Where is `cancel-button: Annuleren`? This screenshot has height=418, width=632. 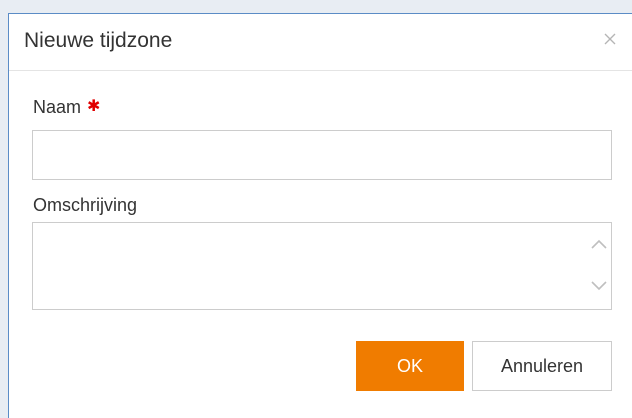
cancel-button: Annuleren is located at coordinates (542, 366).